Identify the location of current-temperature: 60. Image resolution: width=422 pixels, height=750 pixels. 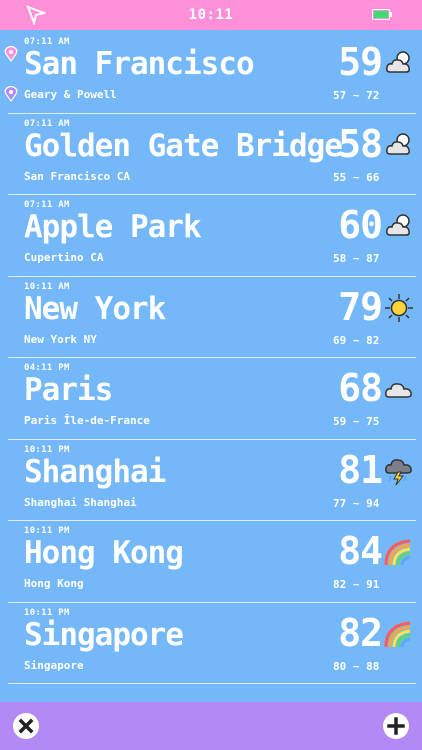
(360, 225).